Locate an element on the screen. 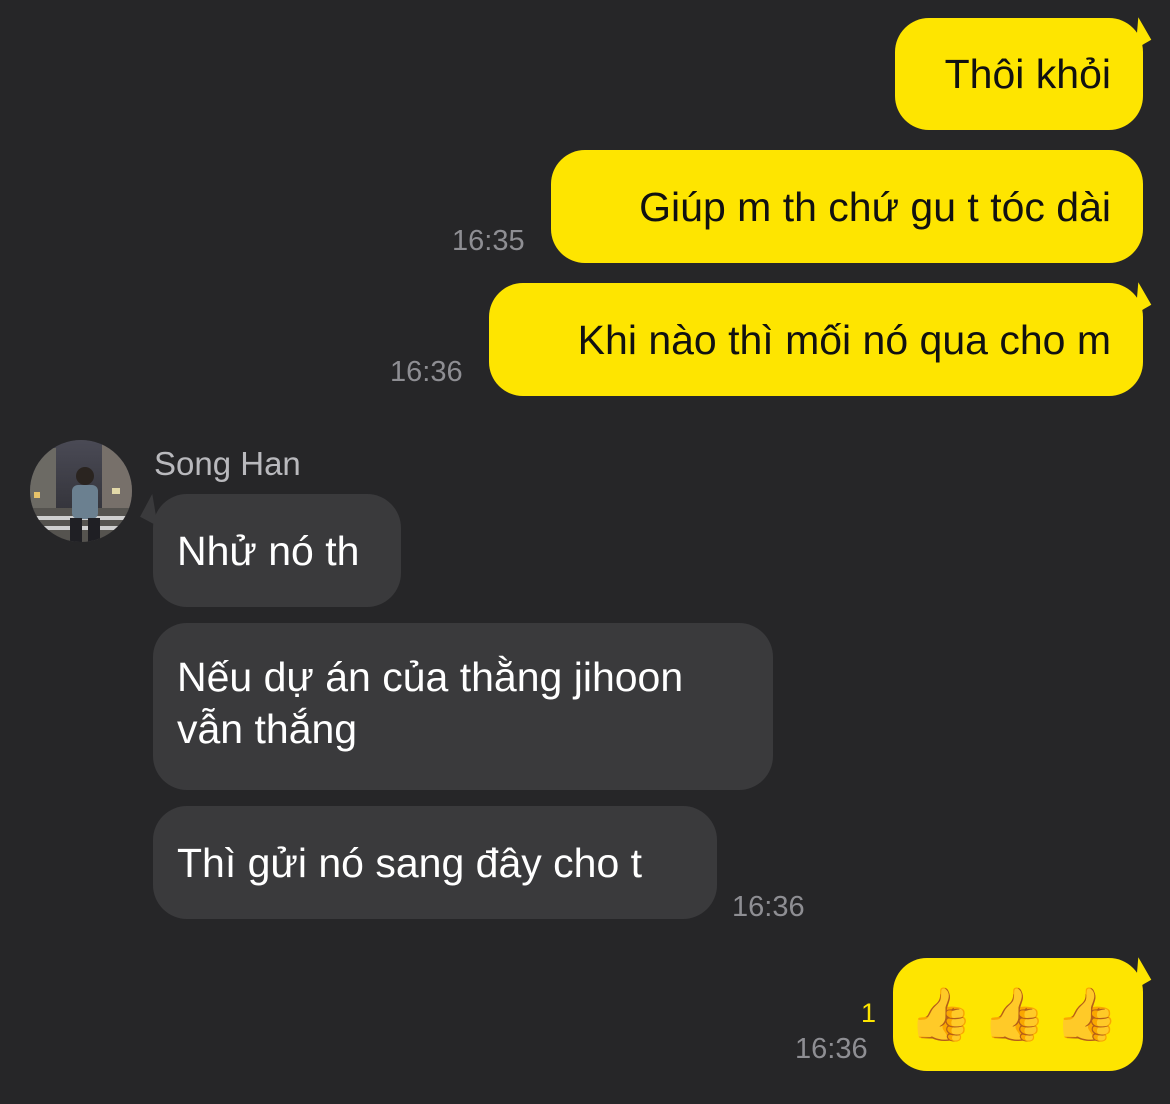  unread-count: 1 is located at coordinates (869, 1013).